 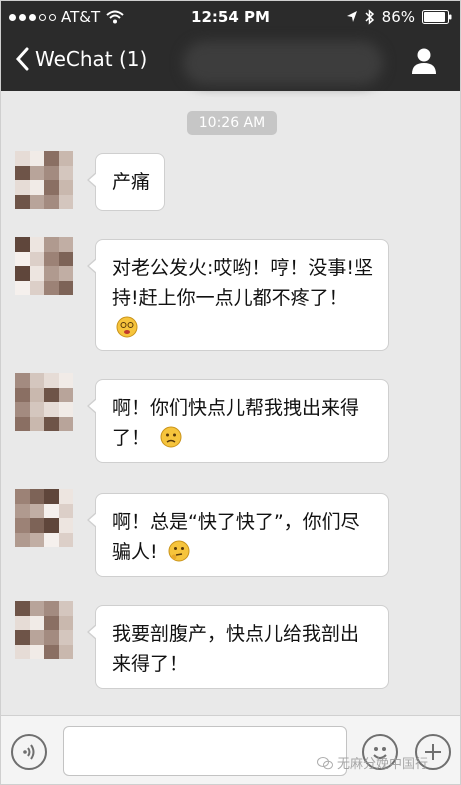 I want to click on message-input, so click(x=205, y=751).